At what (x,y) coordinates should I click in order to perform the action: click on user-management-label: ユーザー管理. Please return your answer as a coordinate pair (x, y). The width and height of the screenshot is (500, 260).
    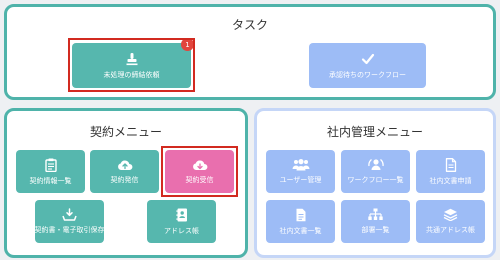
    Looking at the image, I should click on (300, 180).